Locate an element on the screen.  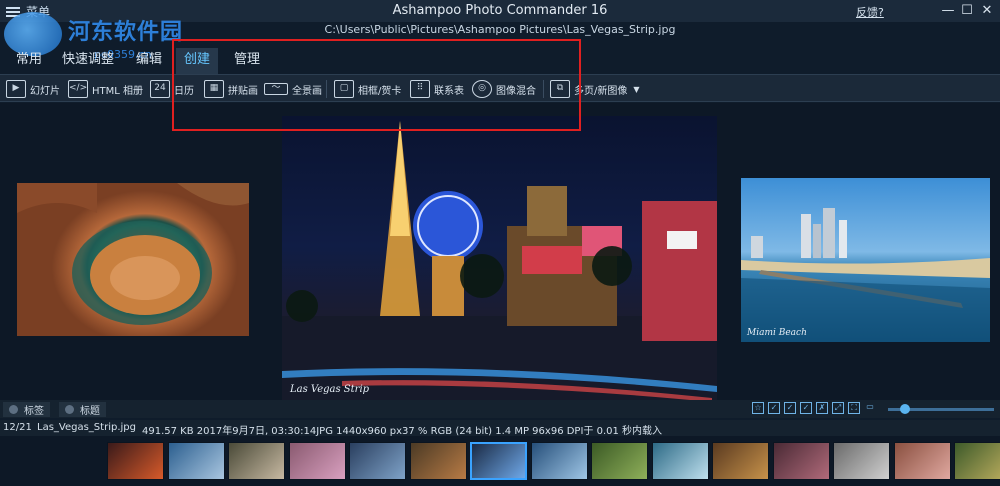
slideshow-label: 幻灯片 is located at coordinates (45, 91).